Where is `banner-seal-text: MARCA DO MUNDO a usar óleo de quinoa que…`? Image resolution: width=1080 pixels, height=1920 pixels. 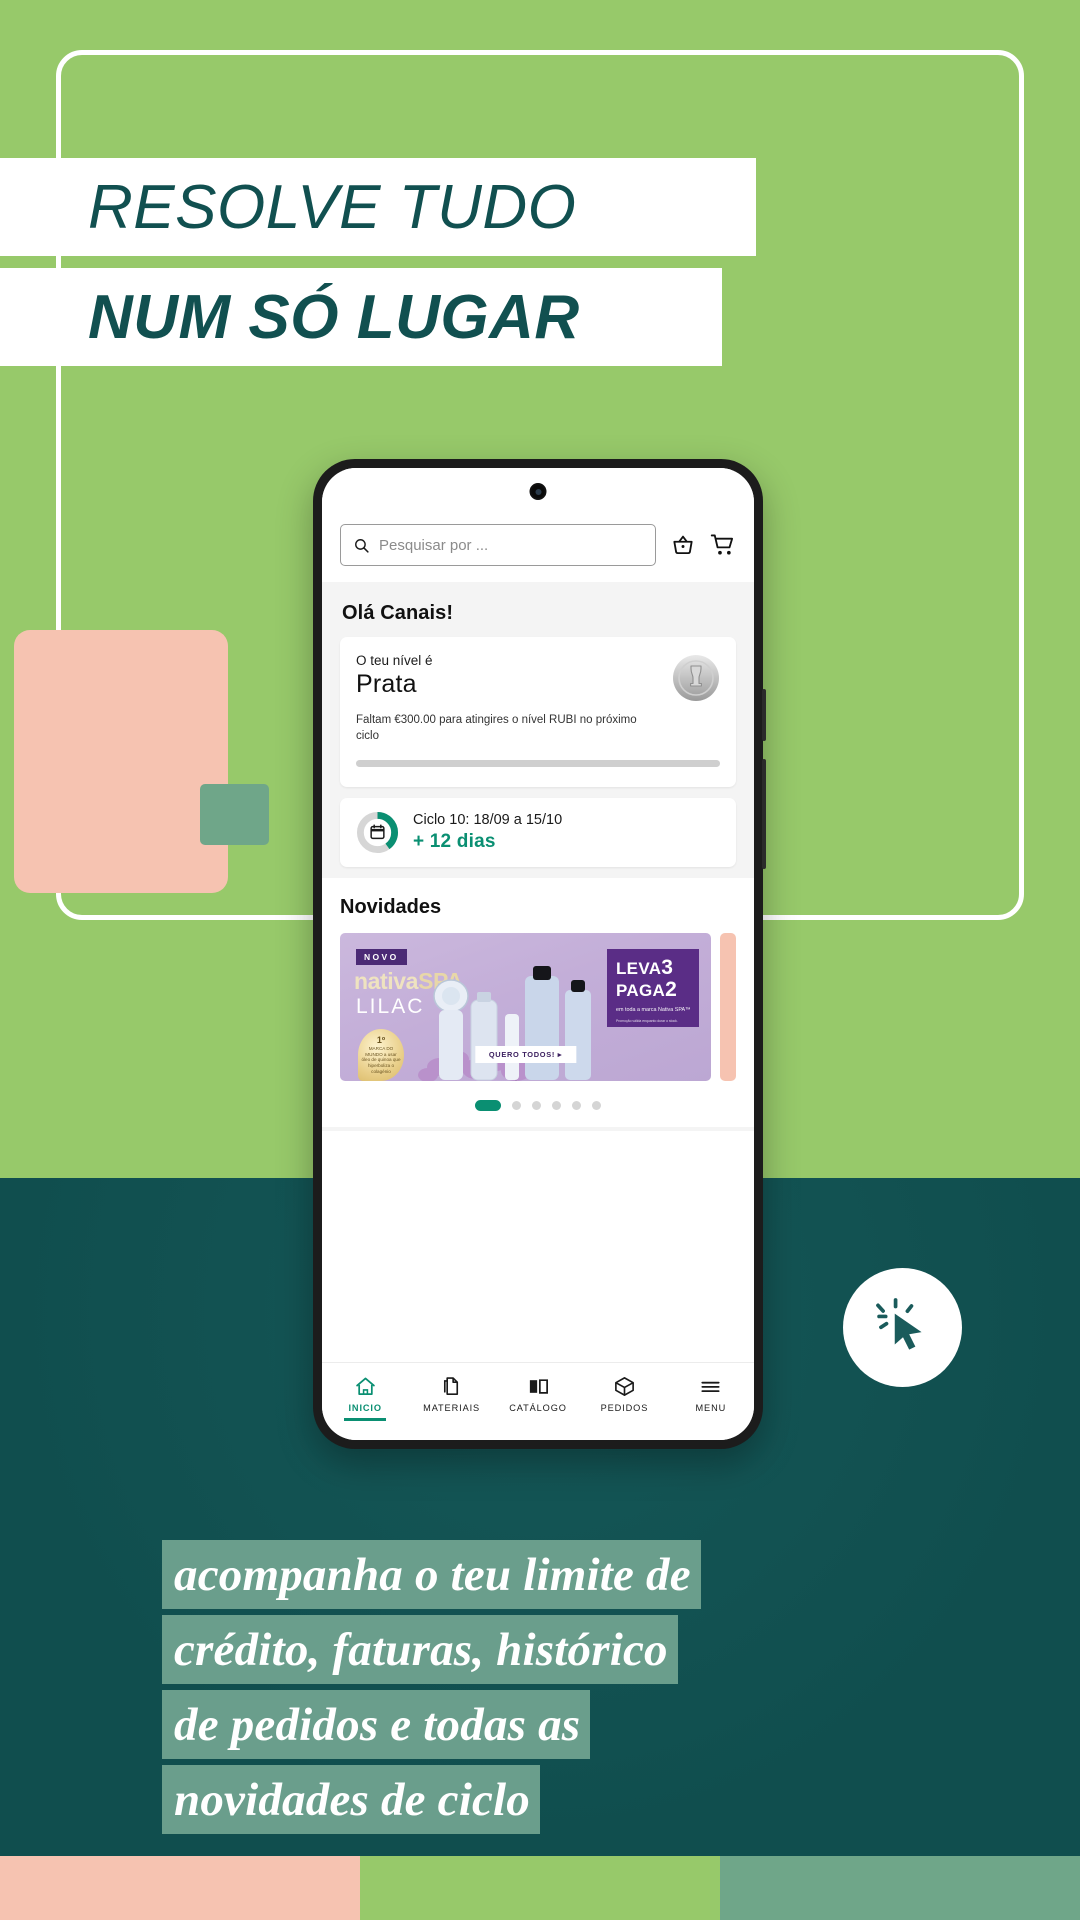 banner-seal-text: MARCA DO MUNDO a usar óleo de quinoa que… is located at coordinates (381, 1059).